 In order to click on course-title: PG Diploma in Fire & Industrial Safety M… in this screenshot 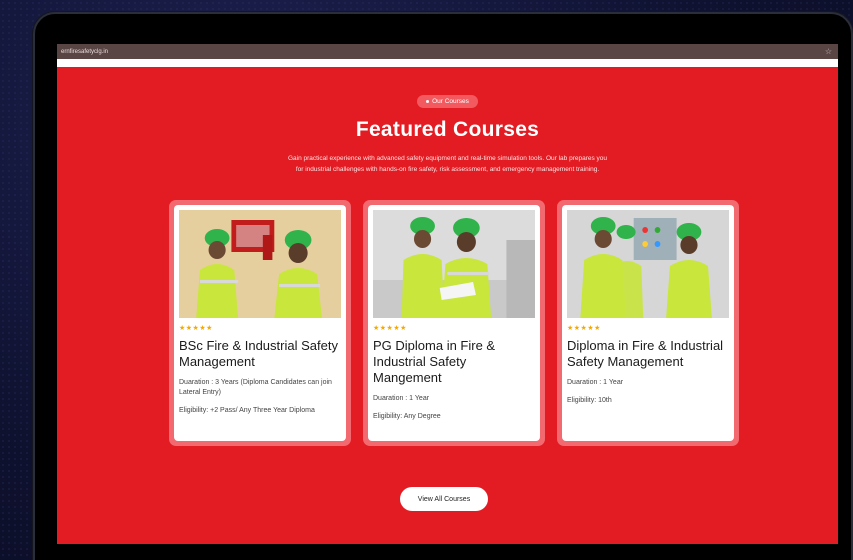, I will do `click(454, 362)`.